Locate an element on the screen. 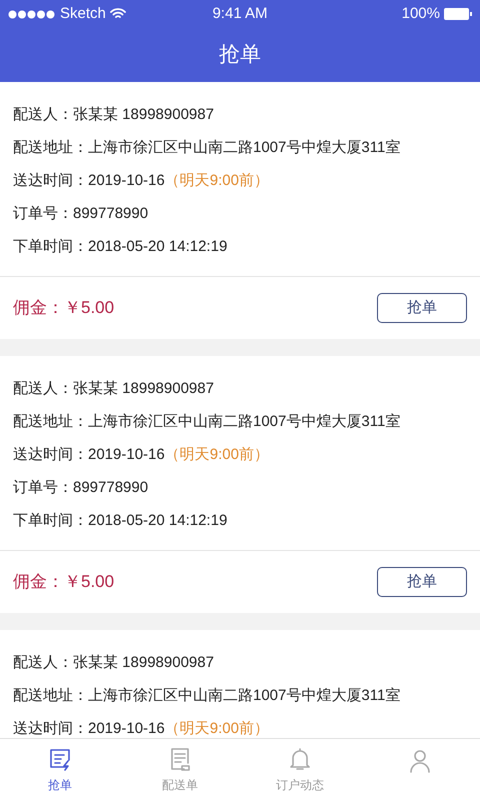 Image resolution: width=480 pixels, height=800 pixels. page-title: 抢单 is located at coordinates (240, 55).